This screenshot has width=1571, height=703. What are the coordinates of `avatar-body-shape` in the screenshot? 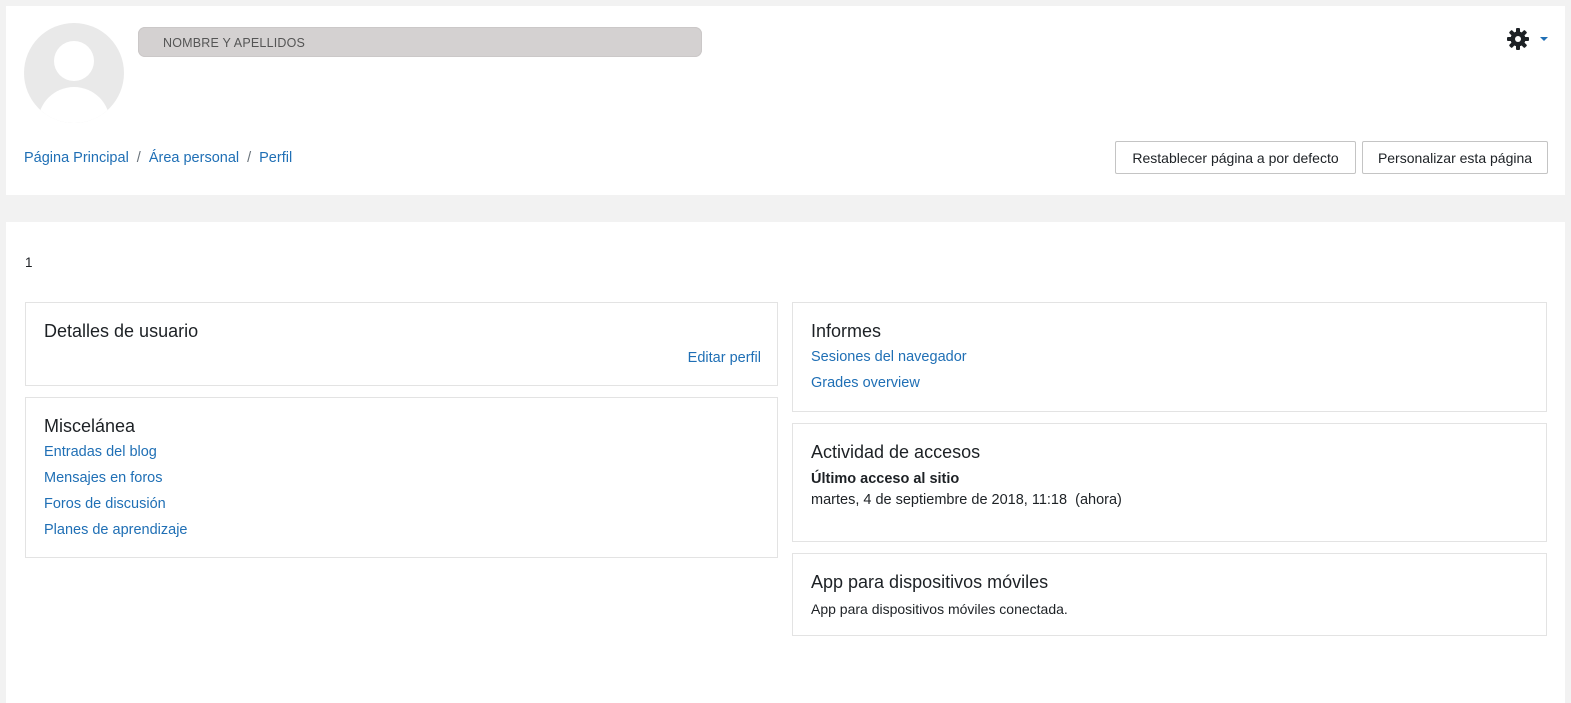 It's located at (74, 105).